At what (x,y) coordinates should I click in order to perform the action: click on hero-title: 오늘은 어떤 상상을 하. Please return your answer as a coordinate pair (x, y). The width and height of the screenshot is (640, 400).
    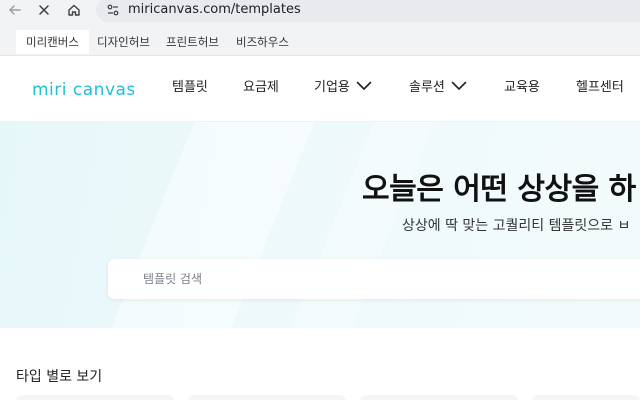
    Looking at the image, I should click on (499, 189).